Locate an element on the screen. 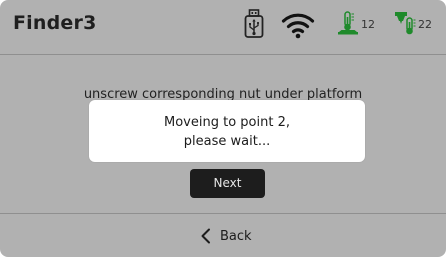 The height and width of the screenshot is (257, 446). wifi-icon is located at coordinates (298, 25).